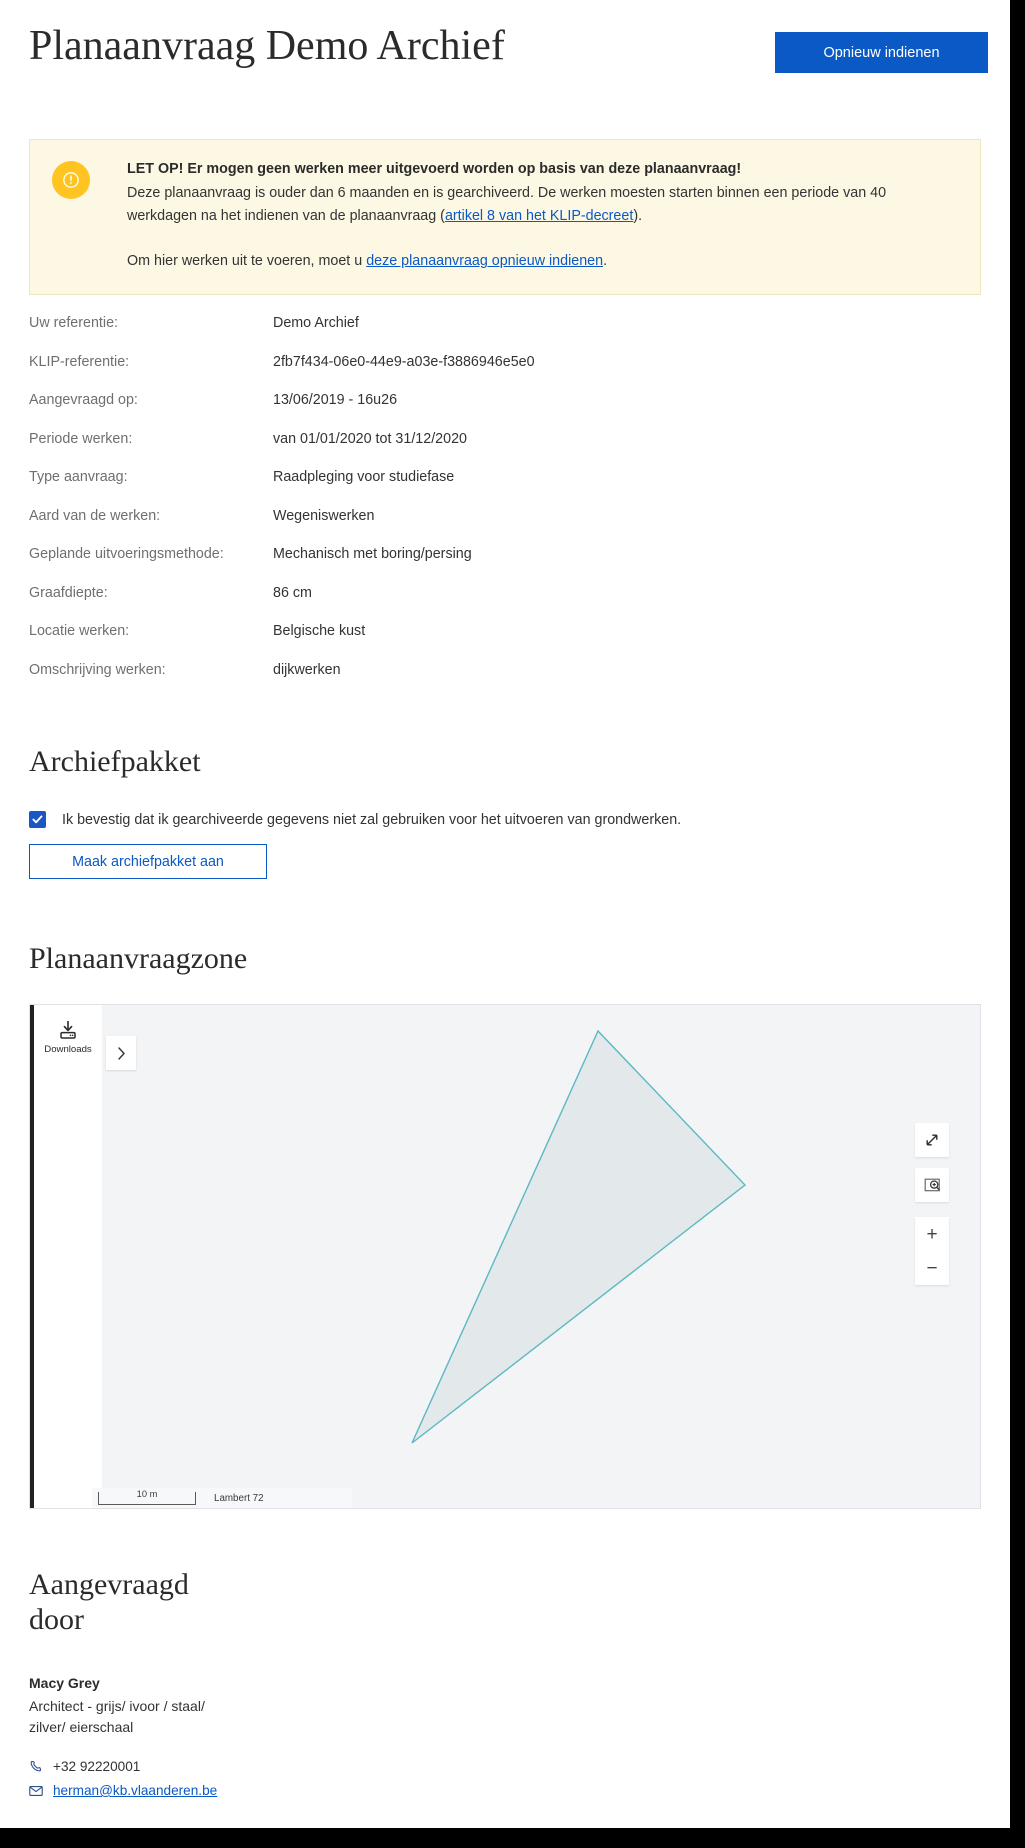  What do you see at coordinates (319, 631) in the screenshot?
I see `detail-value: Belgische kust` at bounding box center [319, 631].